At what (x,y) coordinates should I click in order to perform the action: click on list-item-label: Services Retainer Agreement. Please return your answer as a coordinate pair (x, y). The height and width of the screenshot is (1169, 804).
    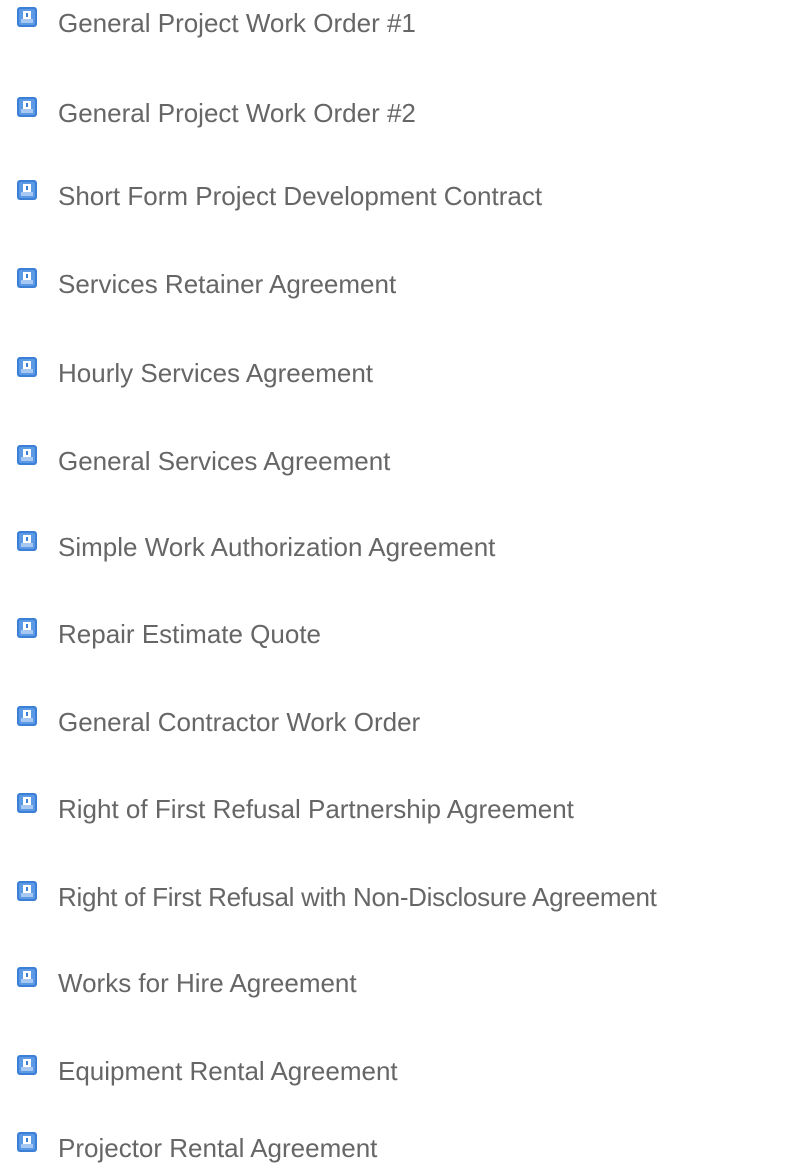
    Looking at the image, I should click on (227, 284).